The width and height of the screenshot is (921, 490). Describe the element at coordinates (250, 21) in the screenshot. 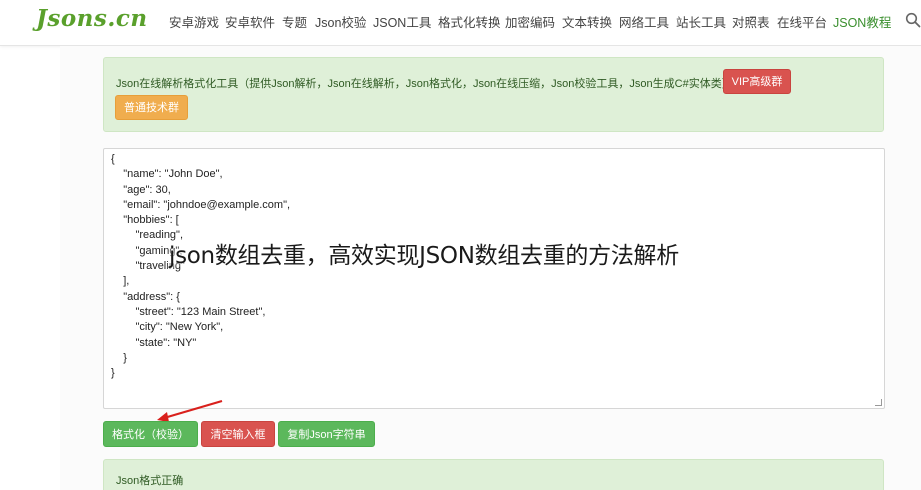

I see `nav-item-android-software: 安卓软件` at that location.